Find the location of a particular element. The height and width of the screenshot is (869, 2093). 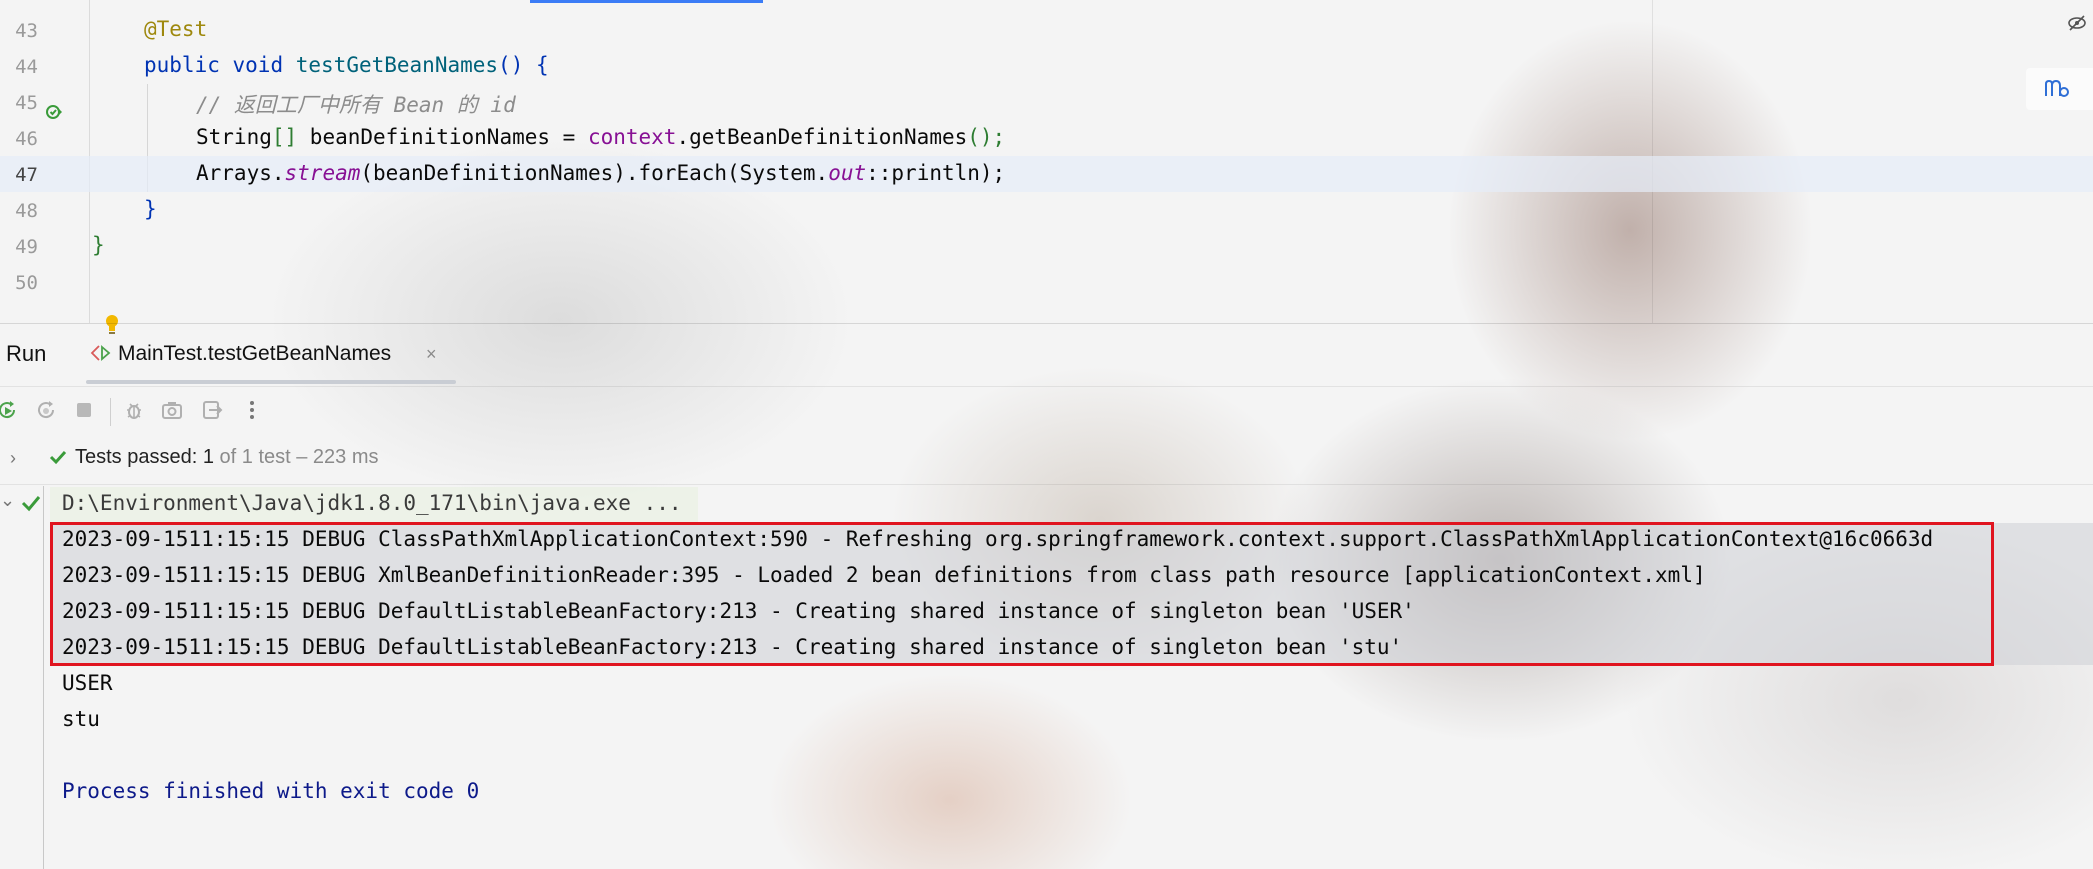

code-line-50: 50 is located at coordinates (1046, 282).